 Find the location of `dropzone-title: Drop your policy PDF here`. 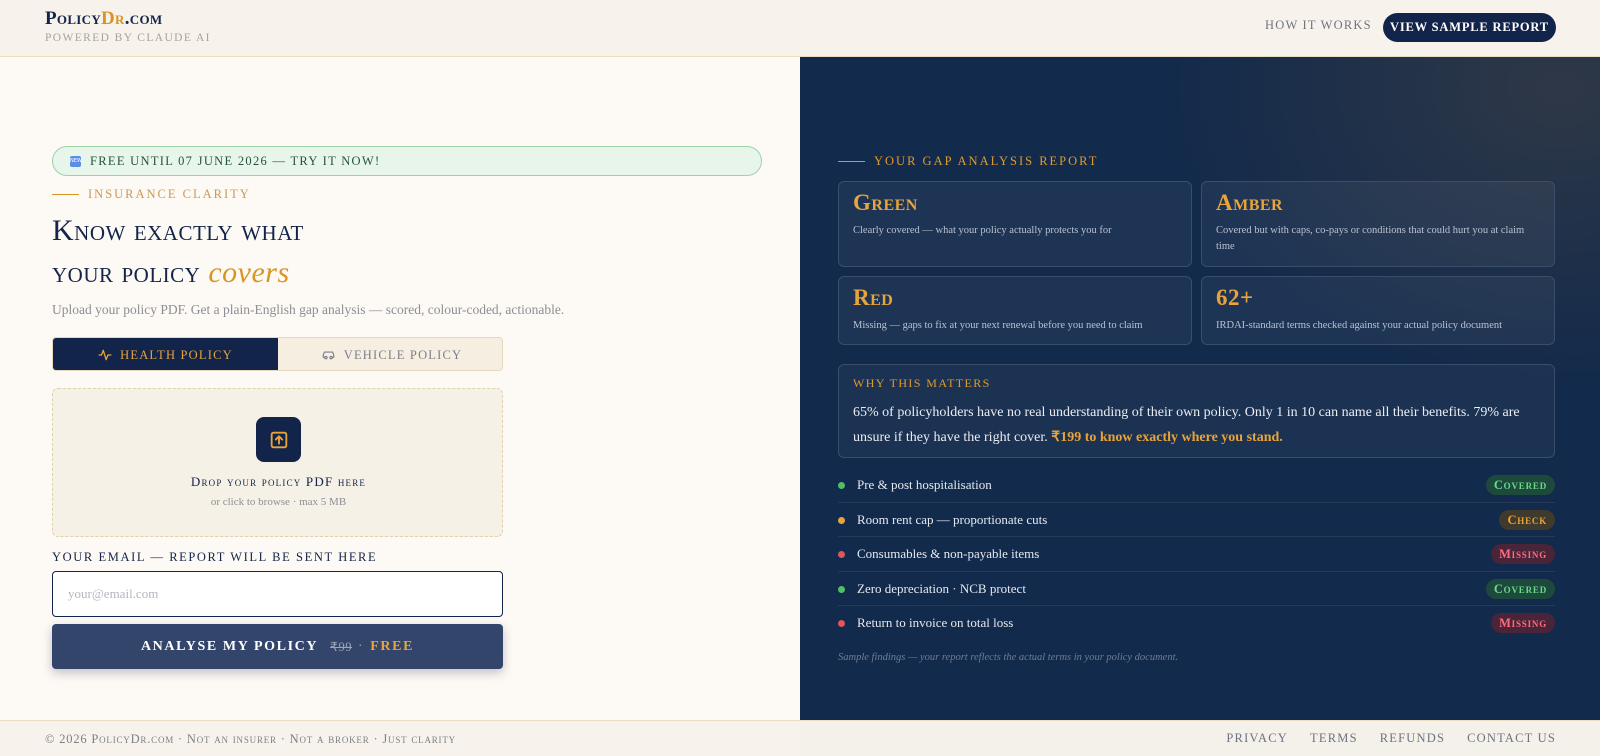

dropzone-title: Drop your policy PDF here is located at coordinates (278, 481).